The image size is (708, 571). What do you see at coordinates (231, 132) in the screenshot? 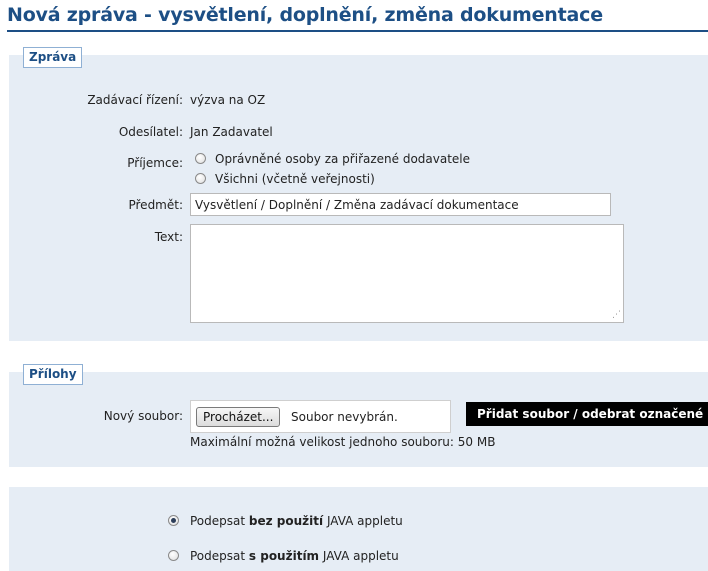
I see `sender-value: Jan Zadavatel` at bounding box center [231, 132].